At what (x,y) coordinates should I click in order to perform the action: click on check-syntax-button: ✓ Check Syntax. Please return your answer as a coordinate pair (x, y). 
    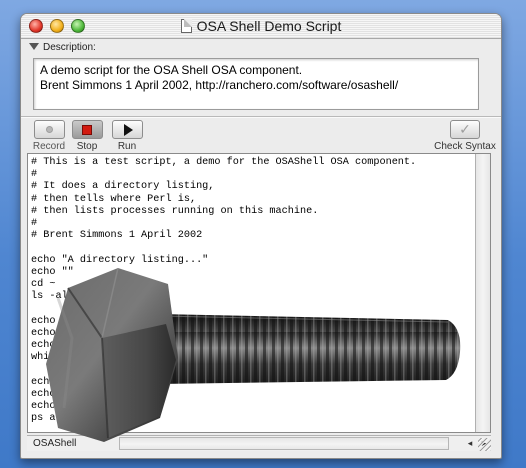
    Looking at the image, I should click on (465, 136).